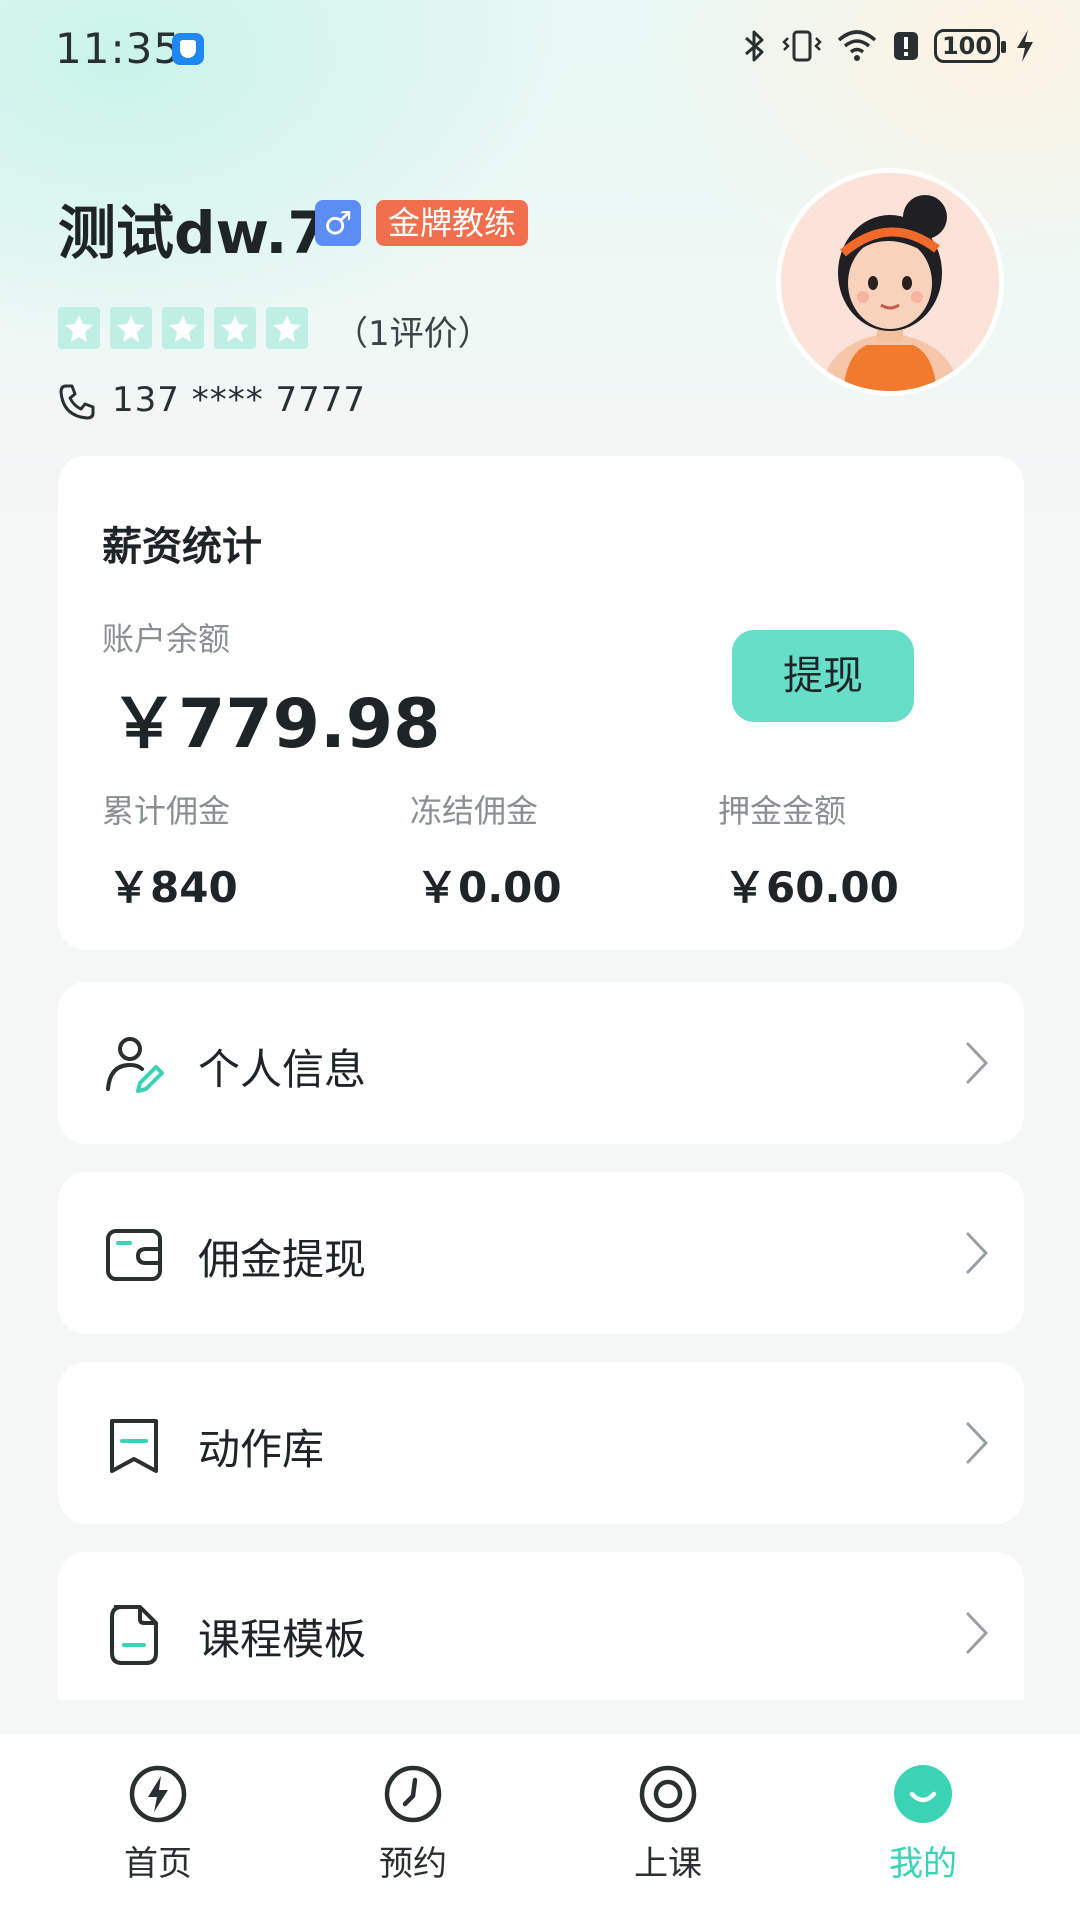  I want to click on person-edit-icon, so click(135, 1065).